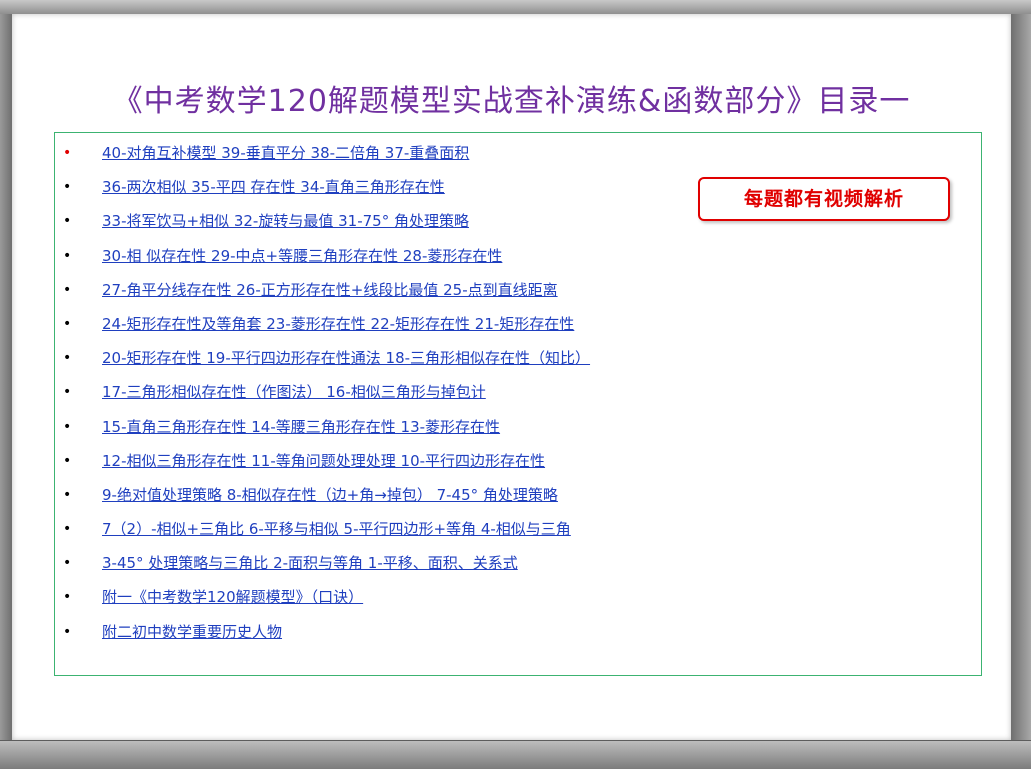 Image resolution: width=1031 pixels, height=769 pixels. What do you see at coordinates (518, 639) in the screenshot?
I see `toc-item-15: • 附二初中数学重要历史人物` at bounding box center [518, 639].